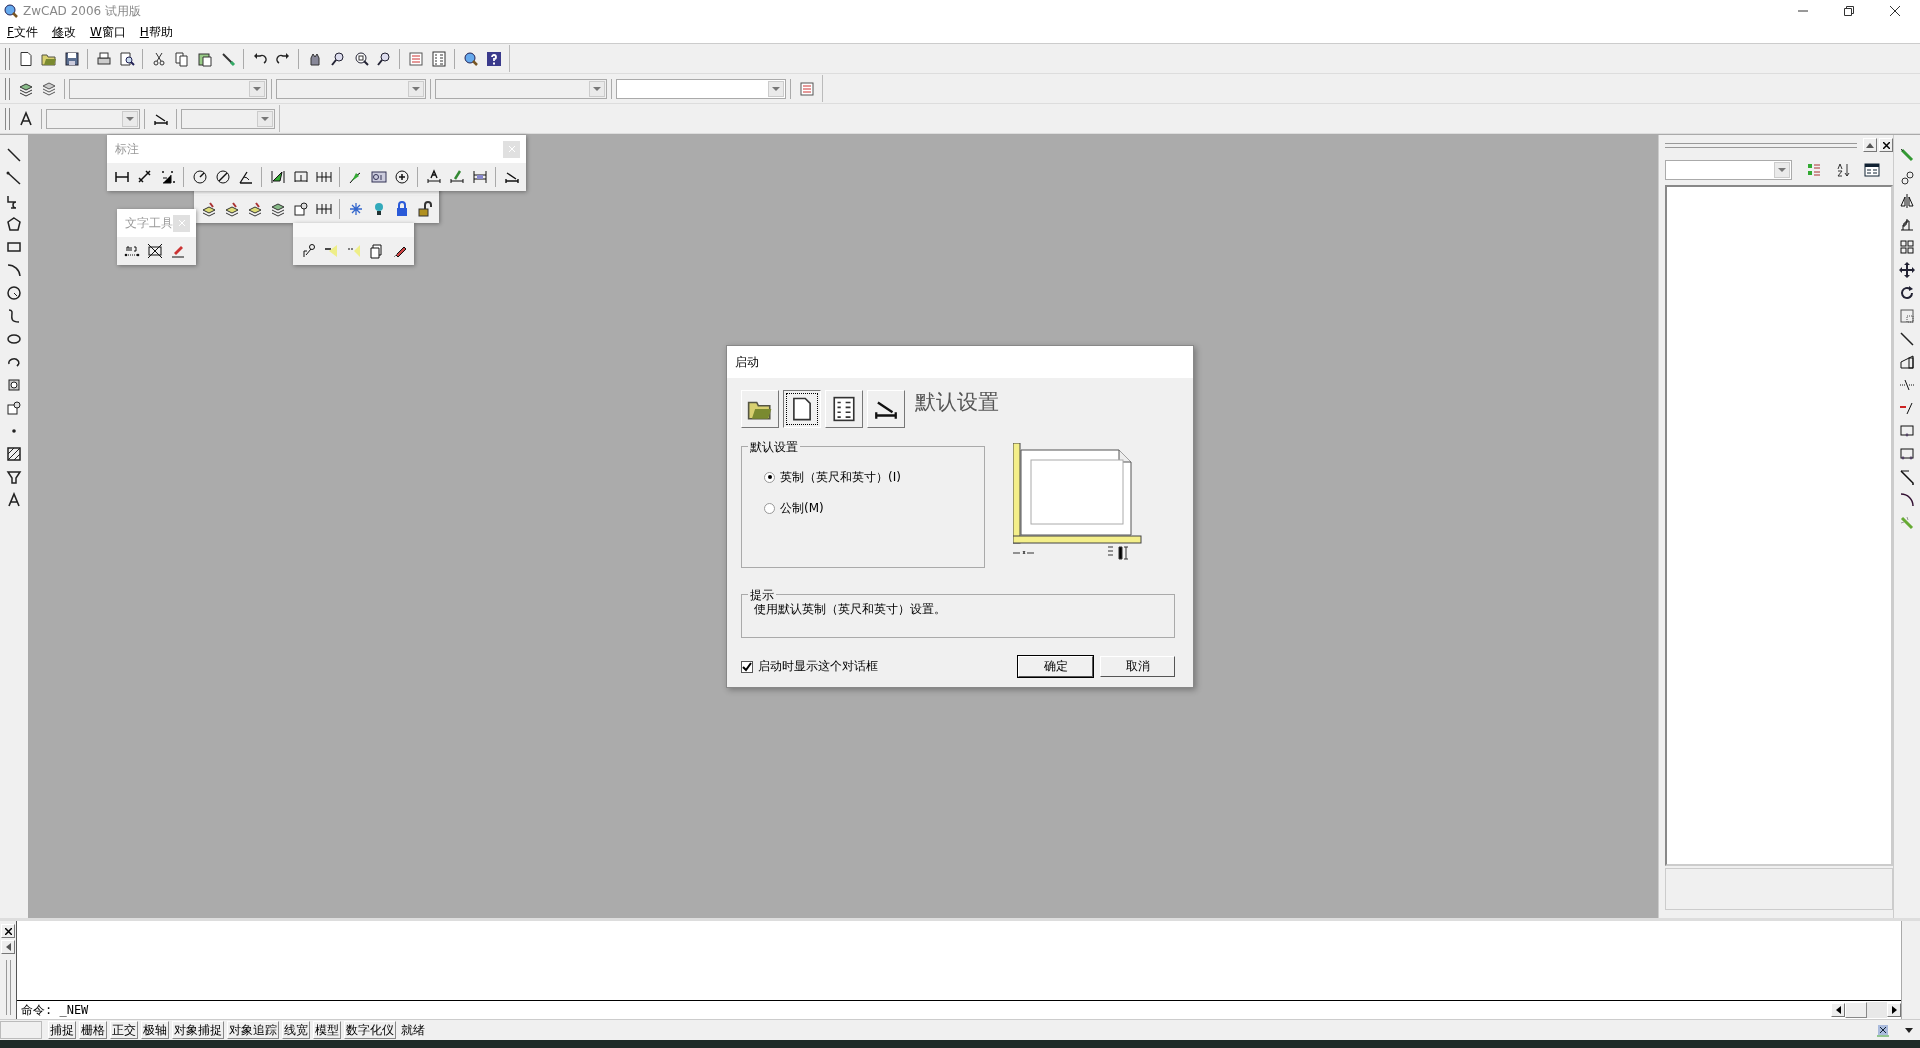 This screenshot has height=1048, width=1920. What do you see at coordinates (370, 1030) in the screenshot?
I see `status-toggle: 数字化仪` at bounding box center [370, 1030].